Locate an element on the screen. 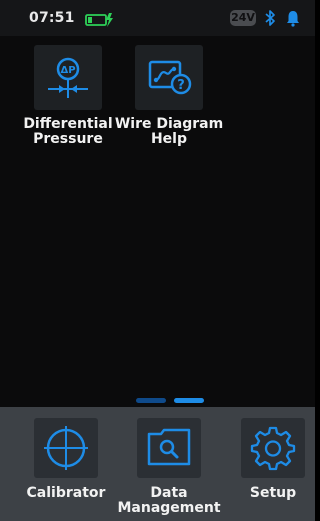  dock-calibrator is located at coordinates (66, 448).